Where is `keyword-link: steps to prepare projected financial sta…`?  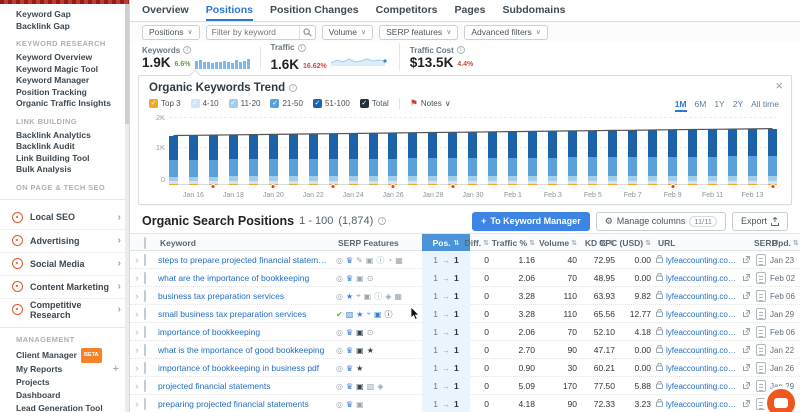
keyword-link: steps to prepare projected financial sta… is located at coordinates (247, 260).